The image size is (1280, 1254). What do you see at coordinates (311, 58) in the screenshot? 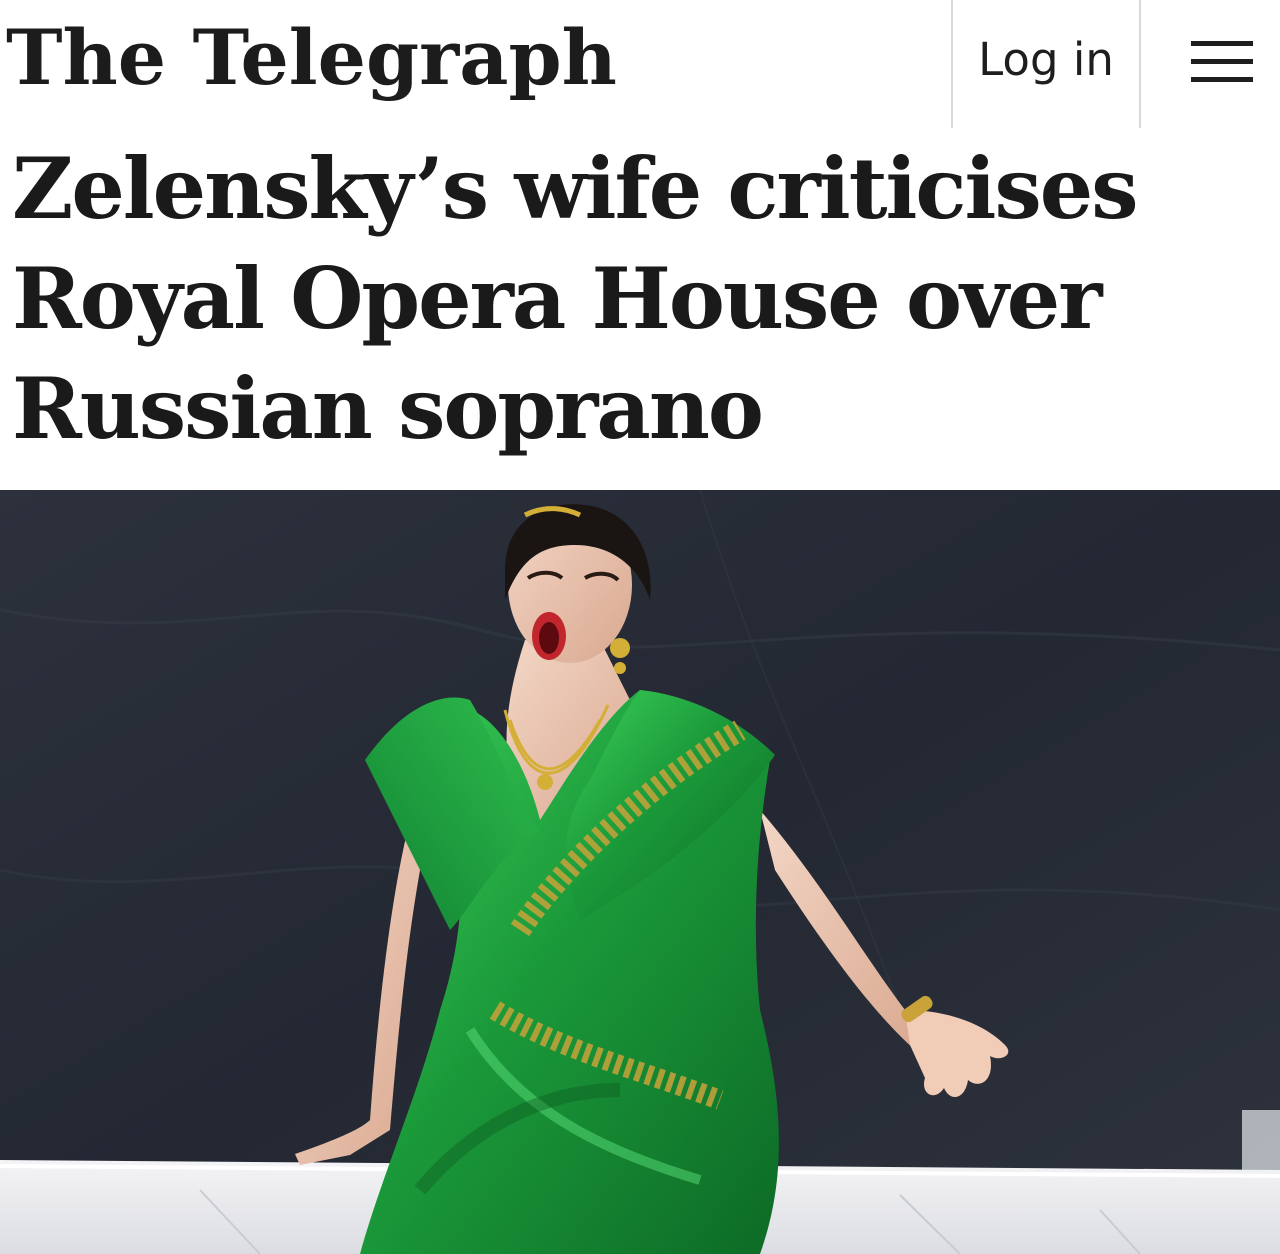
I see `masthead-logo: The Telegraph` at bounding box center [311, 58].